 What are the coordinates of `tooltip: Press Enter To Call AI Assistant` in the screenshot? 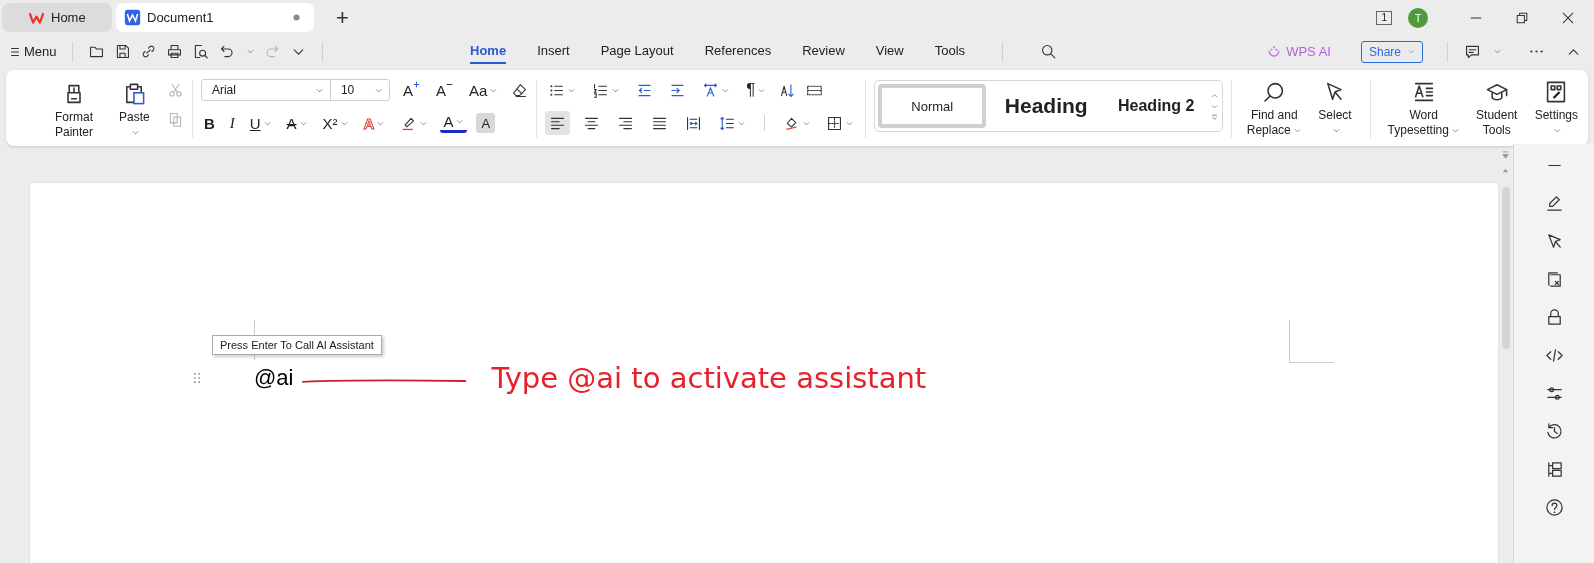 It's located at (297, 345).